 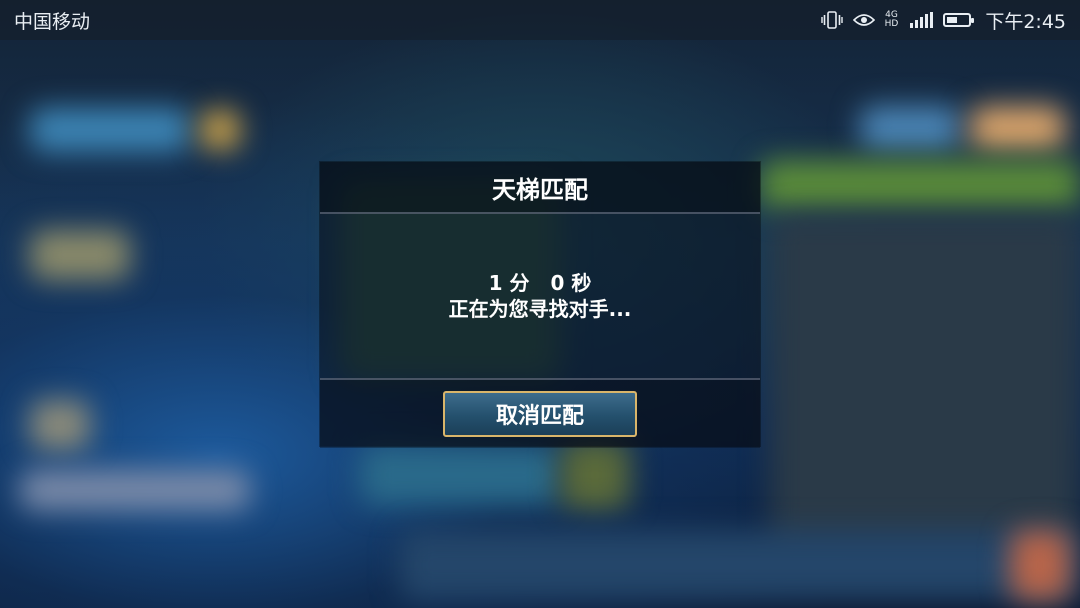 I want to click on network-hd: HD, so click(x=891, y=24).